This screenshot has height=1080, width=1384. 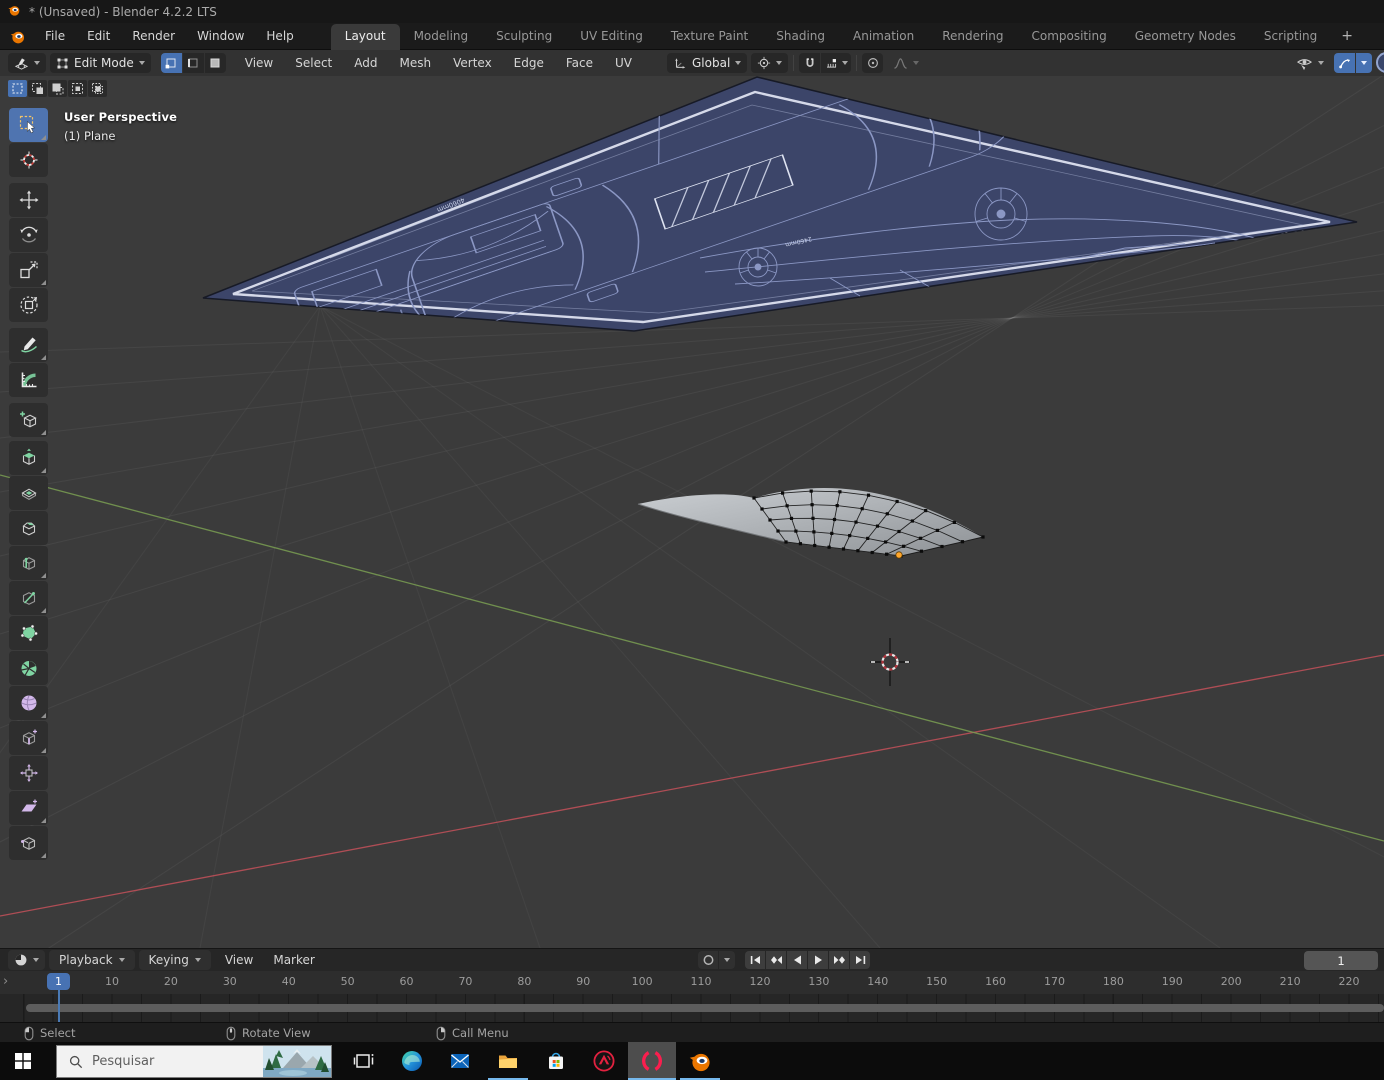 What do you see at coordinates (472, 63) in the screenshot?
I see `viewport-menu-vertex: Vertex` at bounding box center [472, 63].